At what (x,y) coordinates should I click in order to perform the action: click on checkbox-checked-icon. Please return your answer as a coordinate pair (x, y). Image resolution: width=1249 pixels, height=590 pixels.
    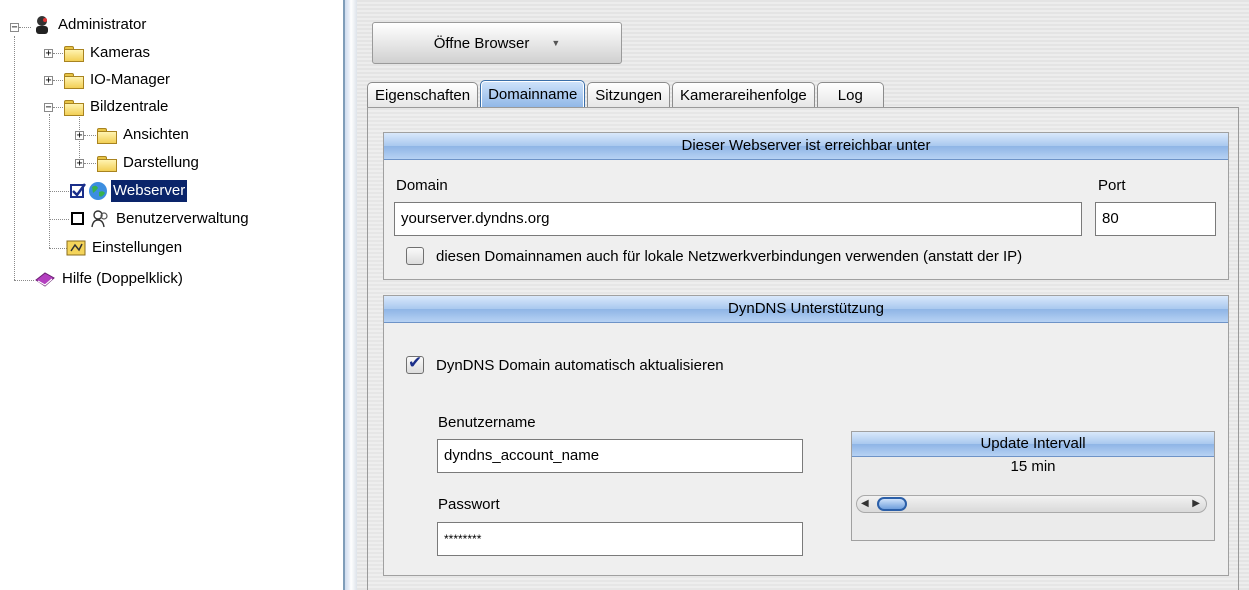
    Looking at the image, I should click on (78, 190).